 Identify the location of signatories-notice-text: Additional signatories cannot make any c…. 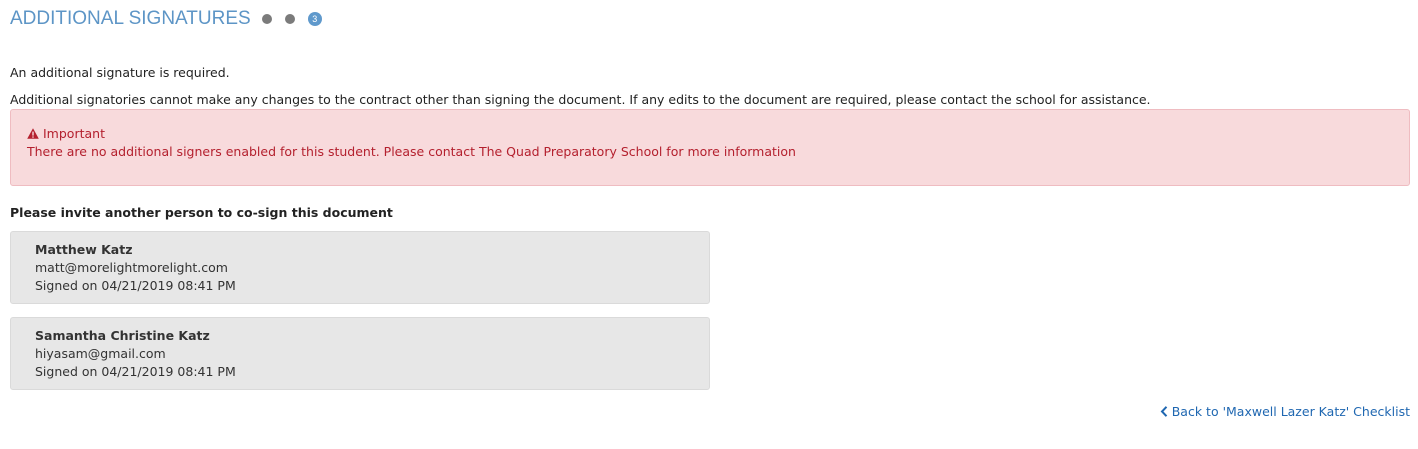
(580, 99).